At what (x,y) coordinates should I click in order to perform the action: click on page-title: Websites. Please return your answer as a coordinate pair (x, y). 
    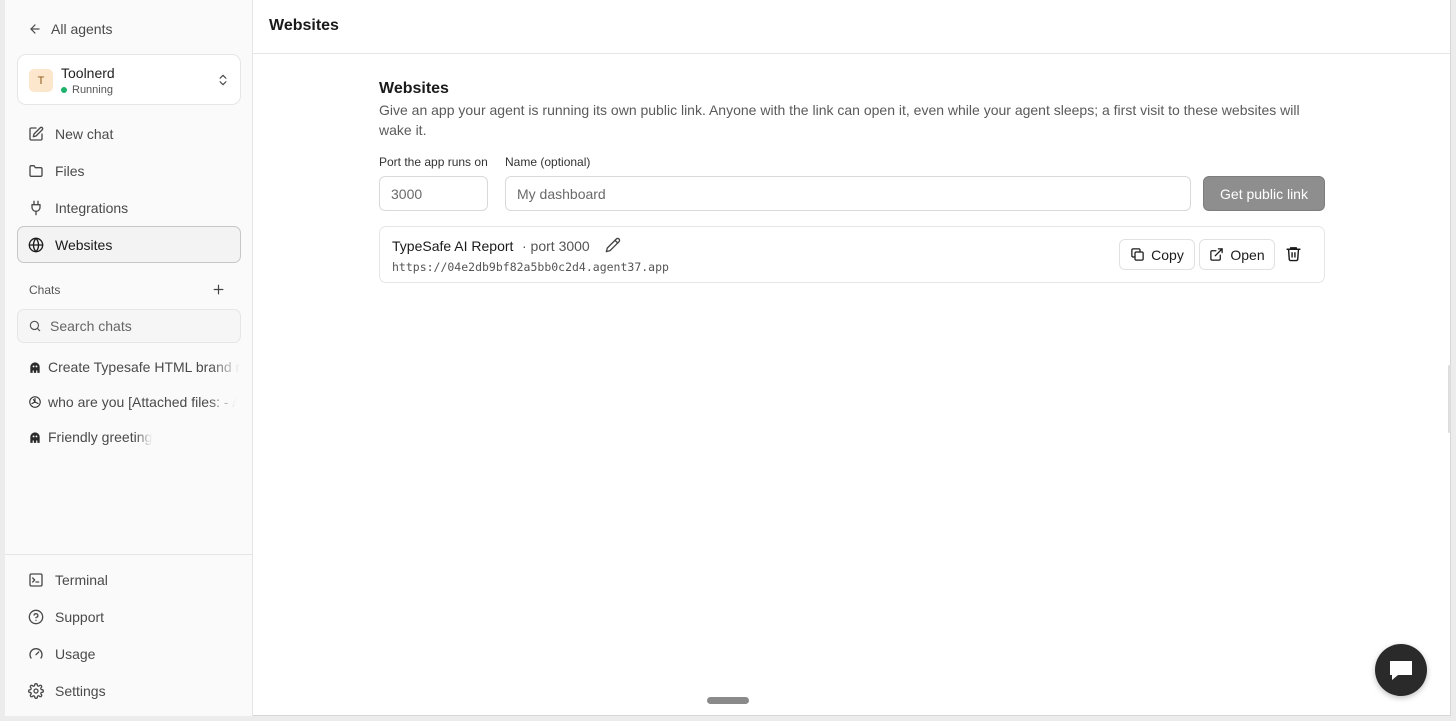
    Looking at the image, I should click on (304, 25).